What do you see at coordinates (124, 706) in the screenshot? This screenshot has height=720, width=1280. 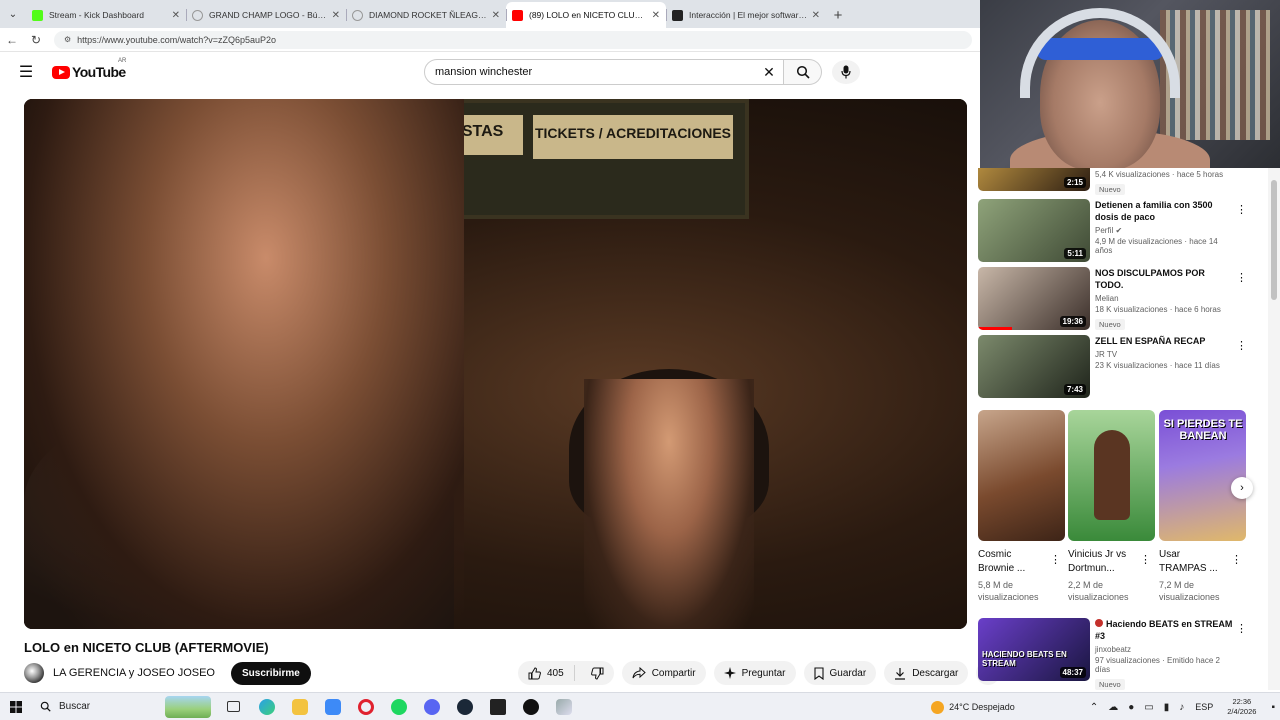 I see `taskbar-search: Buscar` at bounding box center [124, 706].